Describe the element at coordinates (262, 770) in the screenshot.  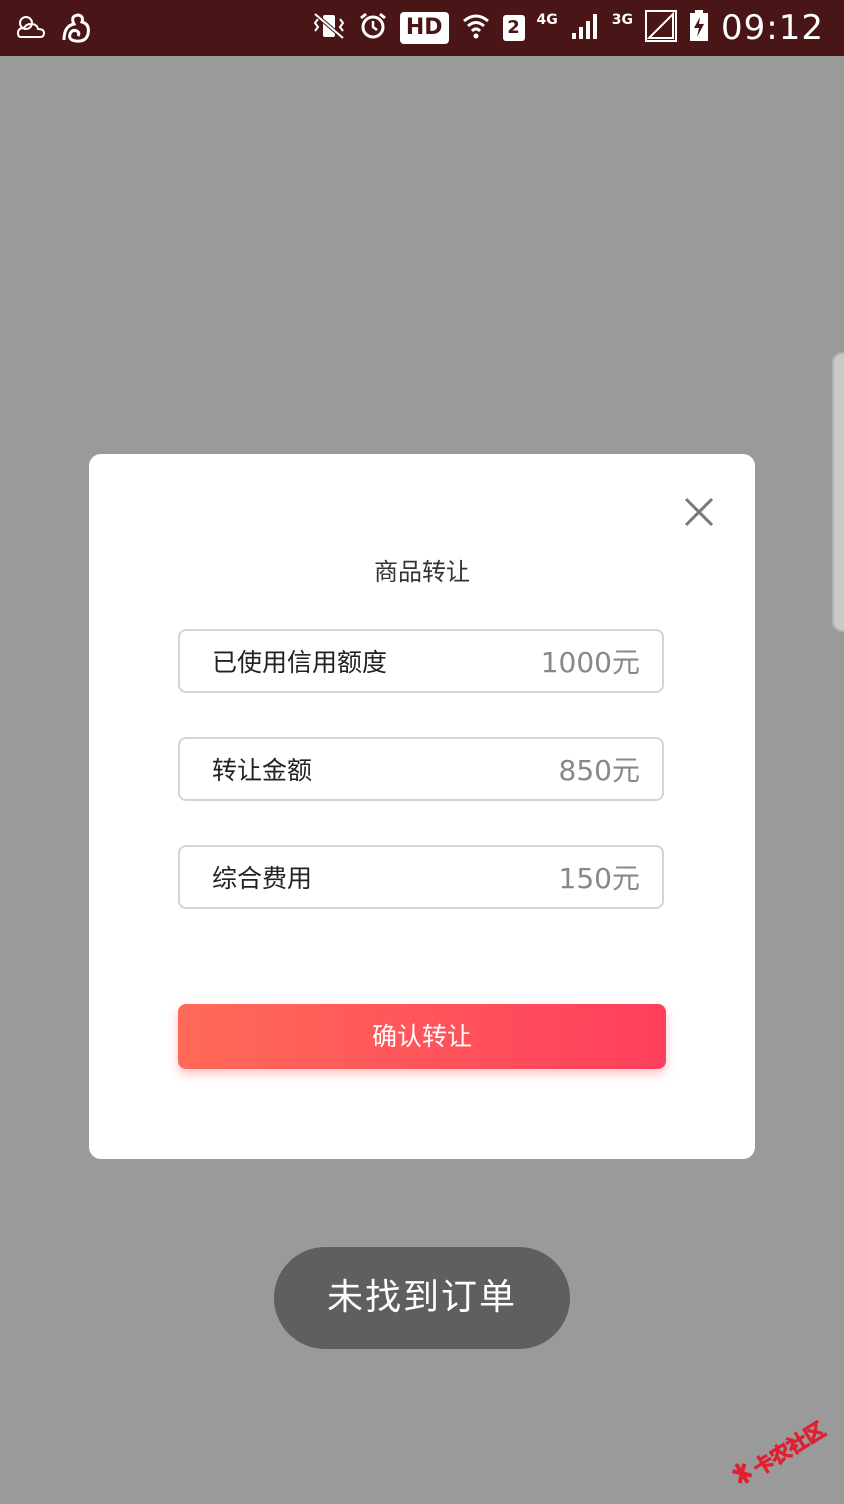
I see `field-label: 转让金额` at that location.